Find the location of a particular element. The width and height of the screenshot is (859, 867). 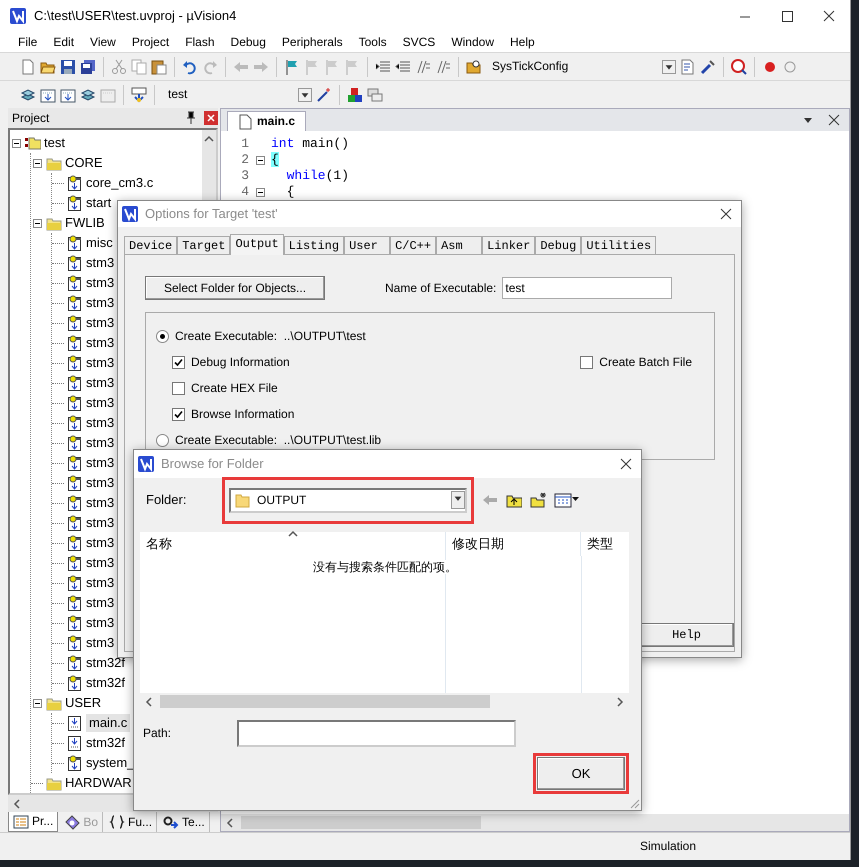

help-button: Help is located at coordinates (686, 635).